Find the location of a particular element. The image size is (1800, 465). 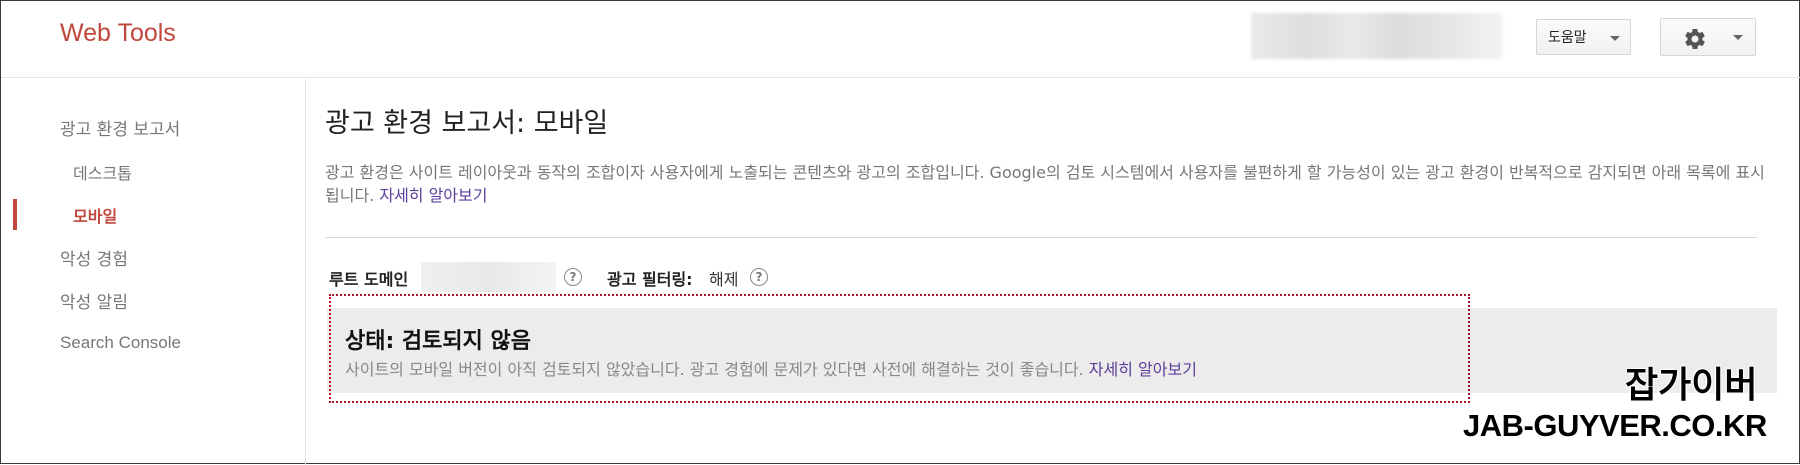

ad-filtering-value: 해제 is located at coordinates (724, 279).